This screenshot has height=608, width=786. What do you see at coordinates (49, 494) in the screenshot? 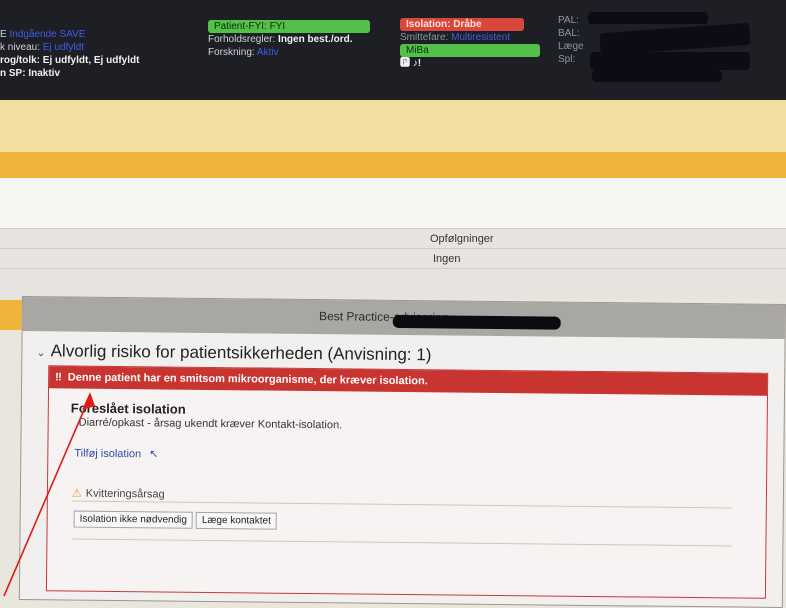
I see `annotation-arrow` at bounding box center [49, 494].